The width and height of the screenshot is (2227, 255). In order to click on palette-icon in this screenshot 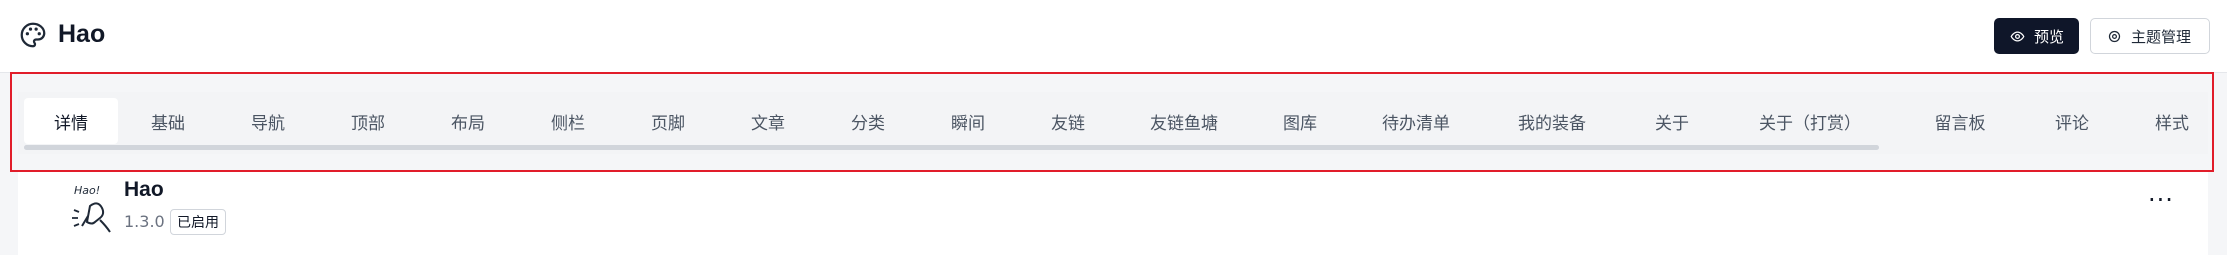, I will do `click(33, 35)`.